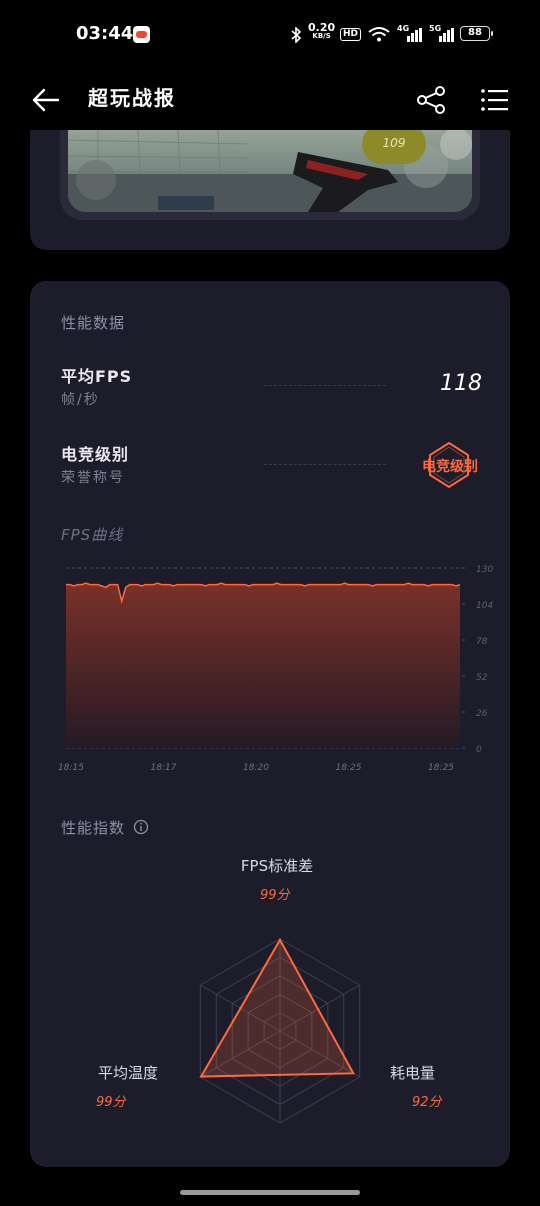 Image resolution: width=540 pixels, height=1206 pixels. Describe the element at coordinates (296, 35) in the screenshot. I see `bluetooth-icon` at that location.